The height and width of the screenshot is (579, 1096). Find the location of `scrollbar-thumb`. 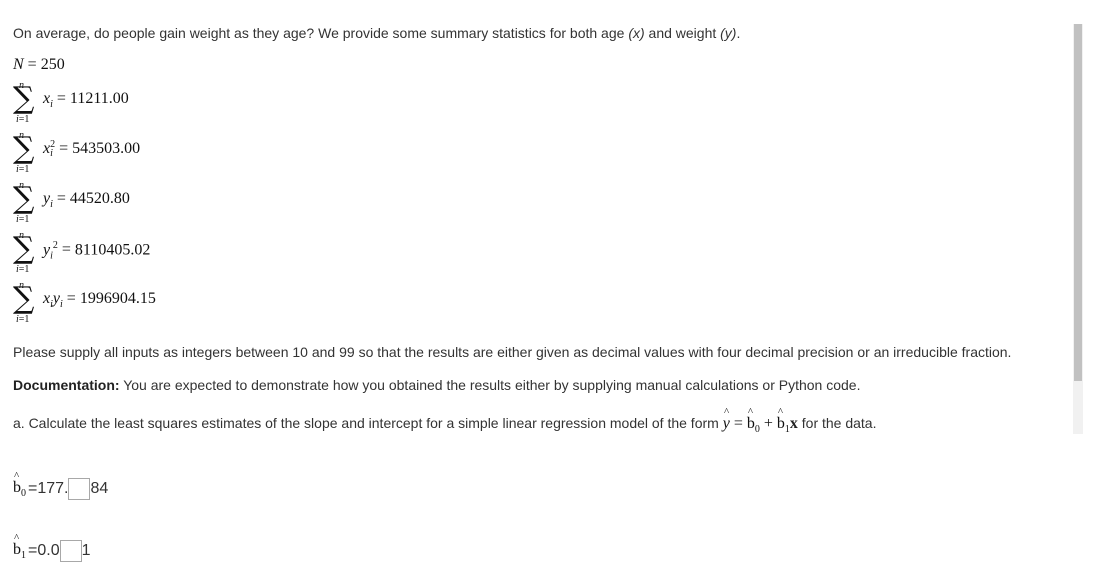

scrollbar-thumb is located at coordinates (1078, 202).